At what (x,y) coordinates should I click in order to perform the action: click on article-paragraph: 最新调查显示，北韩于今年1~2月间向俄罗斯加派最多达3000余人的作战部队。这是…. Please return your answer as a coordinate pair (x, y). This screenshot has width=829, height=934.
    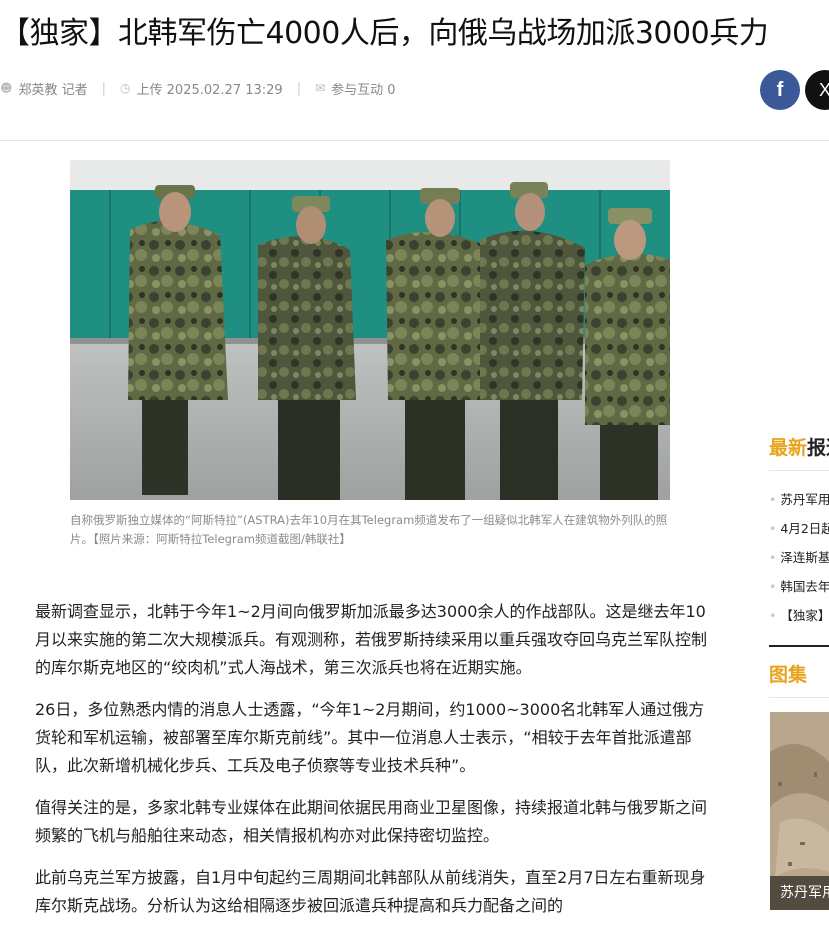
    Looking at the image, I should click on (371, 639).